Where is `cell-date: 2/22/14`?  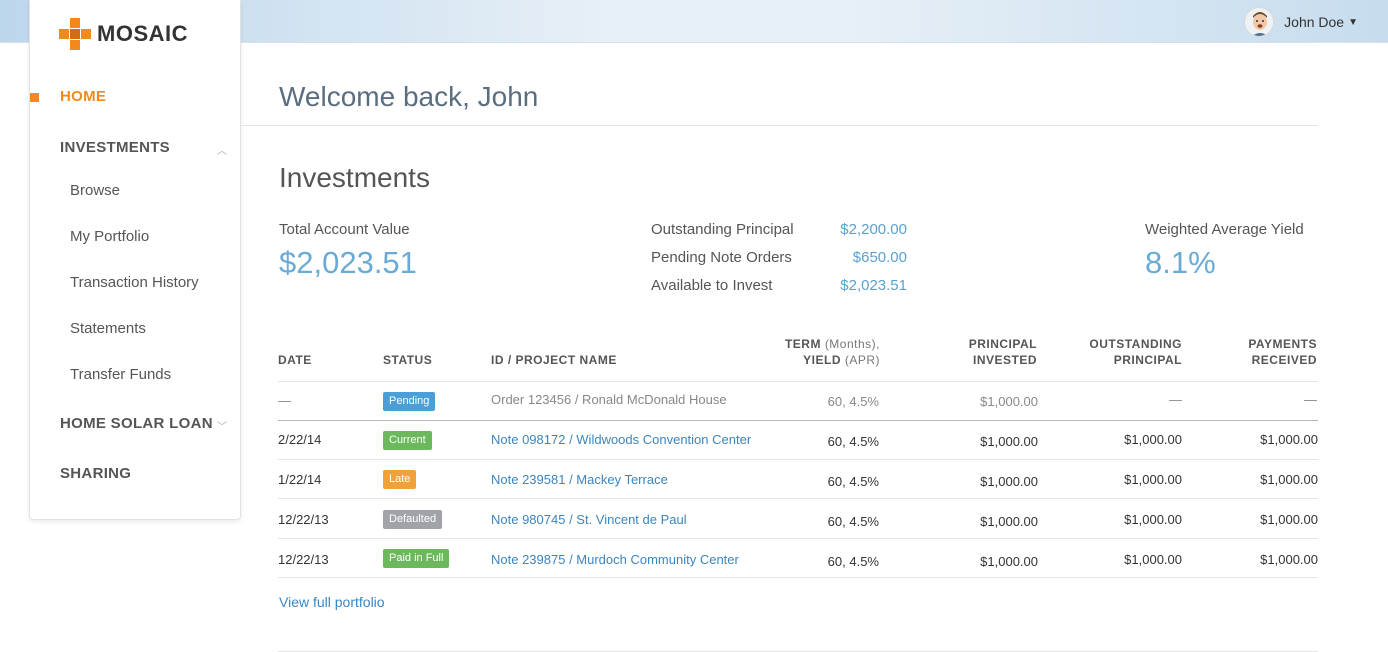 cell-date: 2/22/14 is located at coordinates (300, 439).